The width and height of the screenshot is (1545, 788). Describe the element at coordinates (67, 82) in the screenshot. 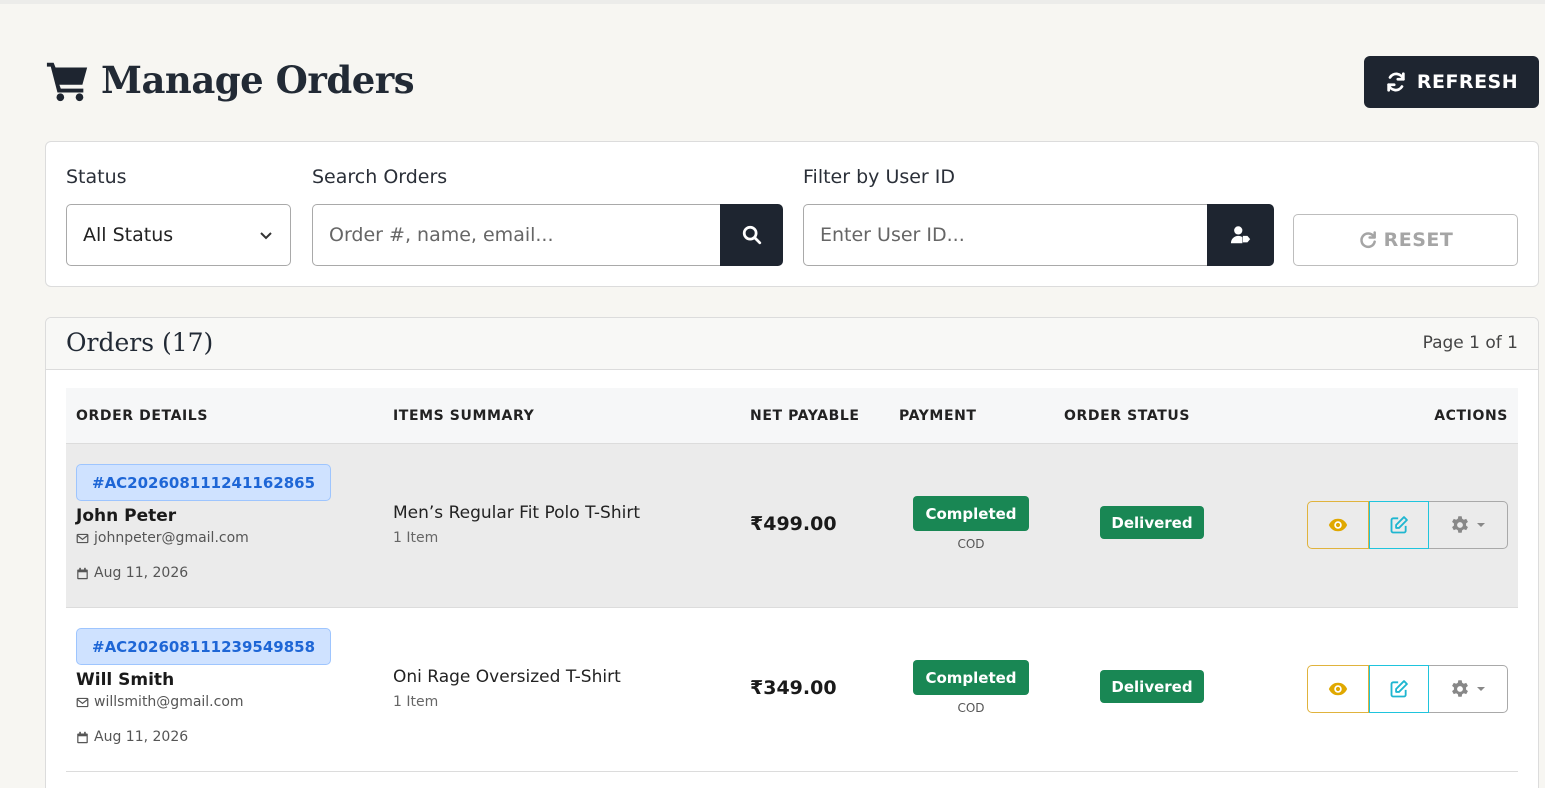

I see `cart-icon` at that location.